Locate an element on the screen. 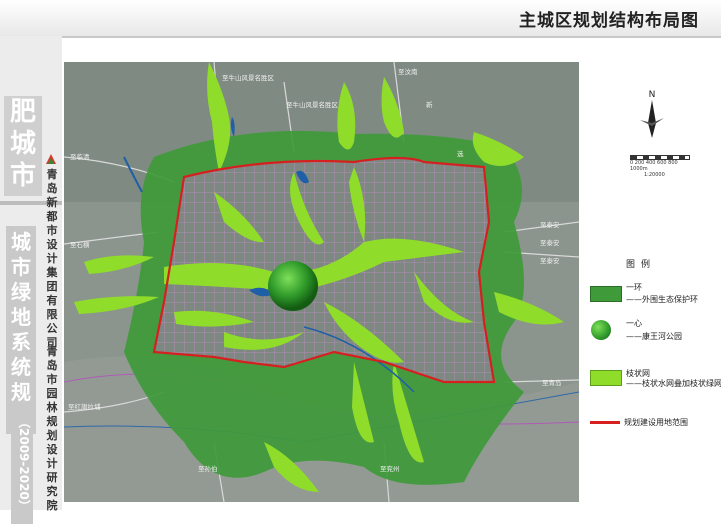 This screenshot has height=524, width=721. scale-ratio: 1:20000 is located at coordinates (654, 175).